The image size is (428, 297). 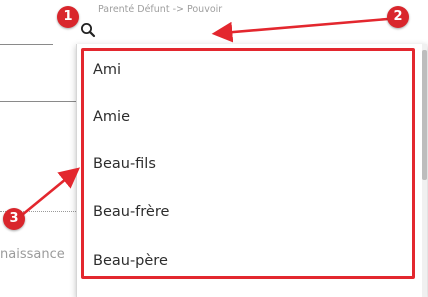 I want to click on field-label: Parenté Défunt -> Pouvoir, so click(x=160, y=9).